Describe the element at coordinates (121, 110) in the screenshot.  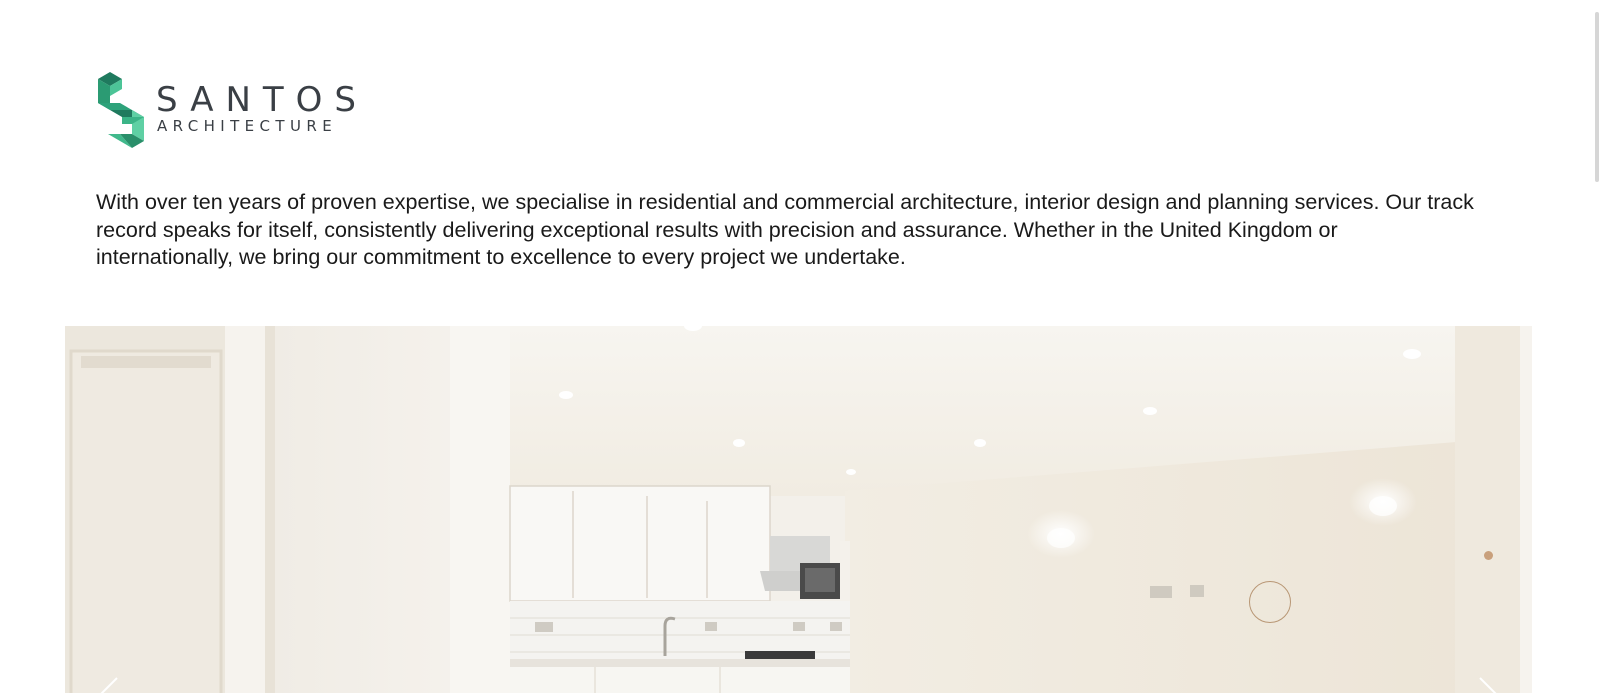
I see `logo-mark-icon` at that location.